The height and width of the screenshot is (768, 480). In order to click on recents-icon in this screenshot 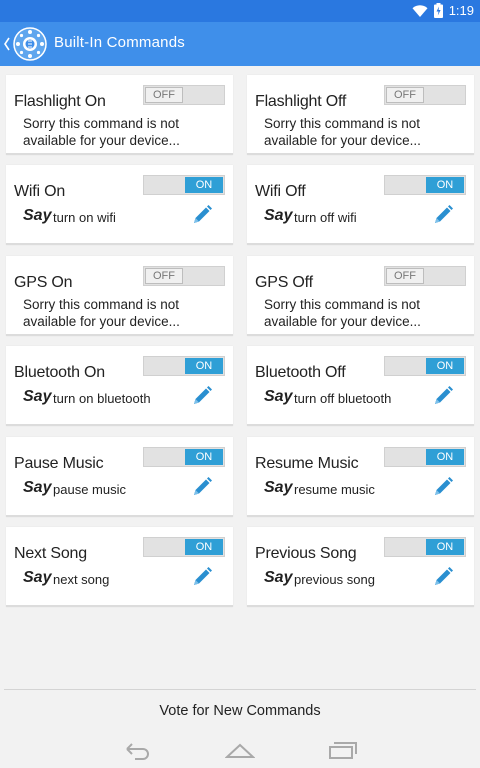, I will do `click(343, 750)`.